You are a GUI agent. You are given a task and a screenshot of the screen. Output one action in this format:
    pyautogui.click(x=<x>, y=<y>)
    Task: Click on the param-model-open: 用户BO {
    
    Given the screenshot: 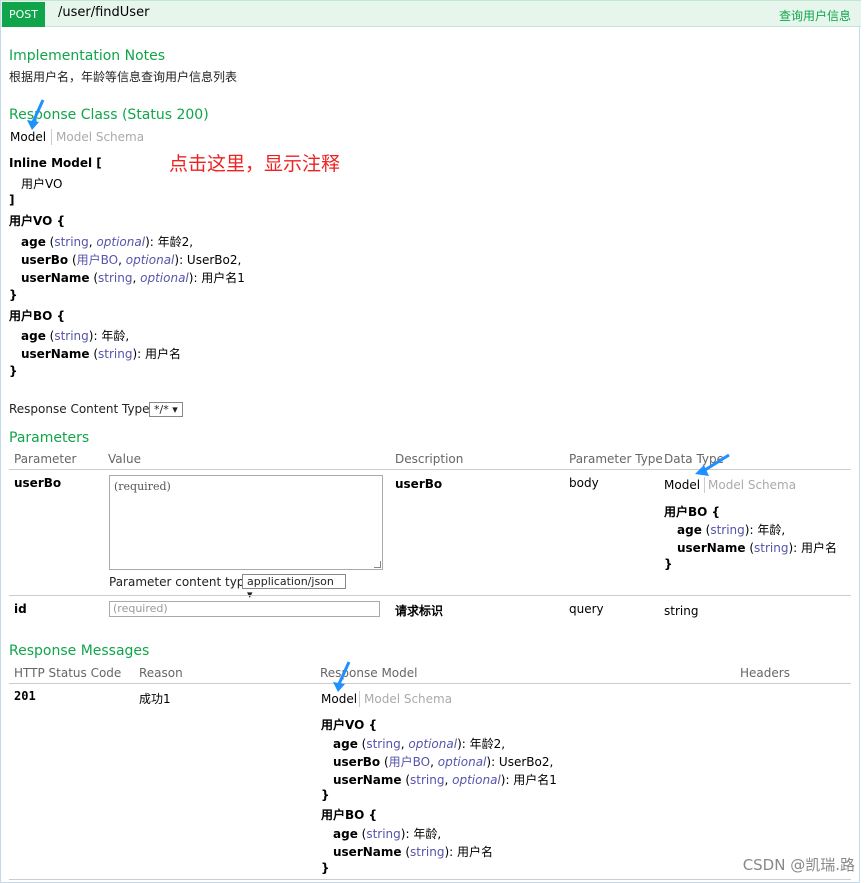 What is the action you would take?
    pyautogui.click(x=692, y=512)
    